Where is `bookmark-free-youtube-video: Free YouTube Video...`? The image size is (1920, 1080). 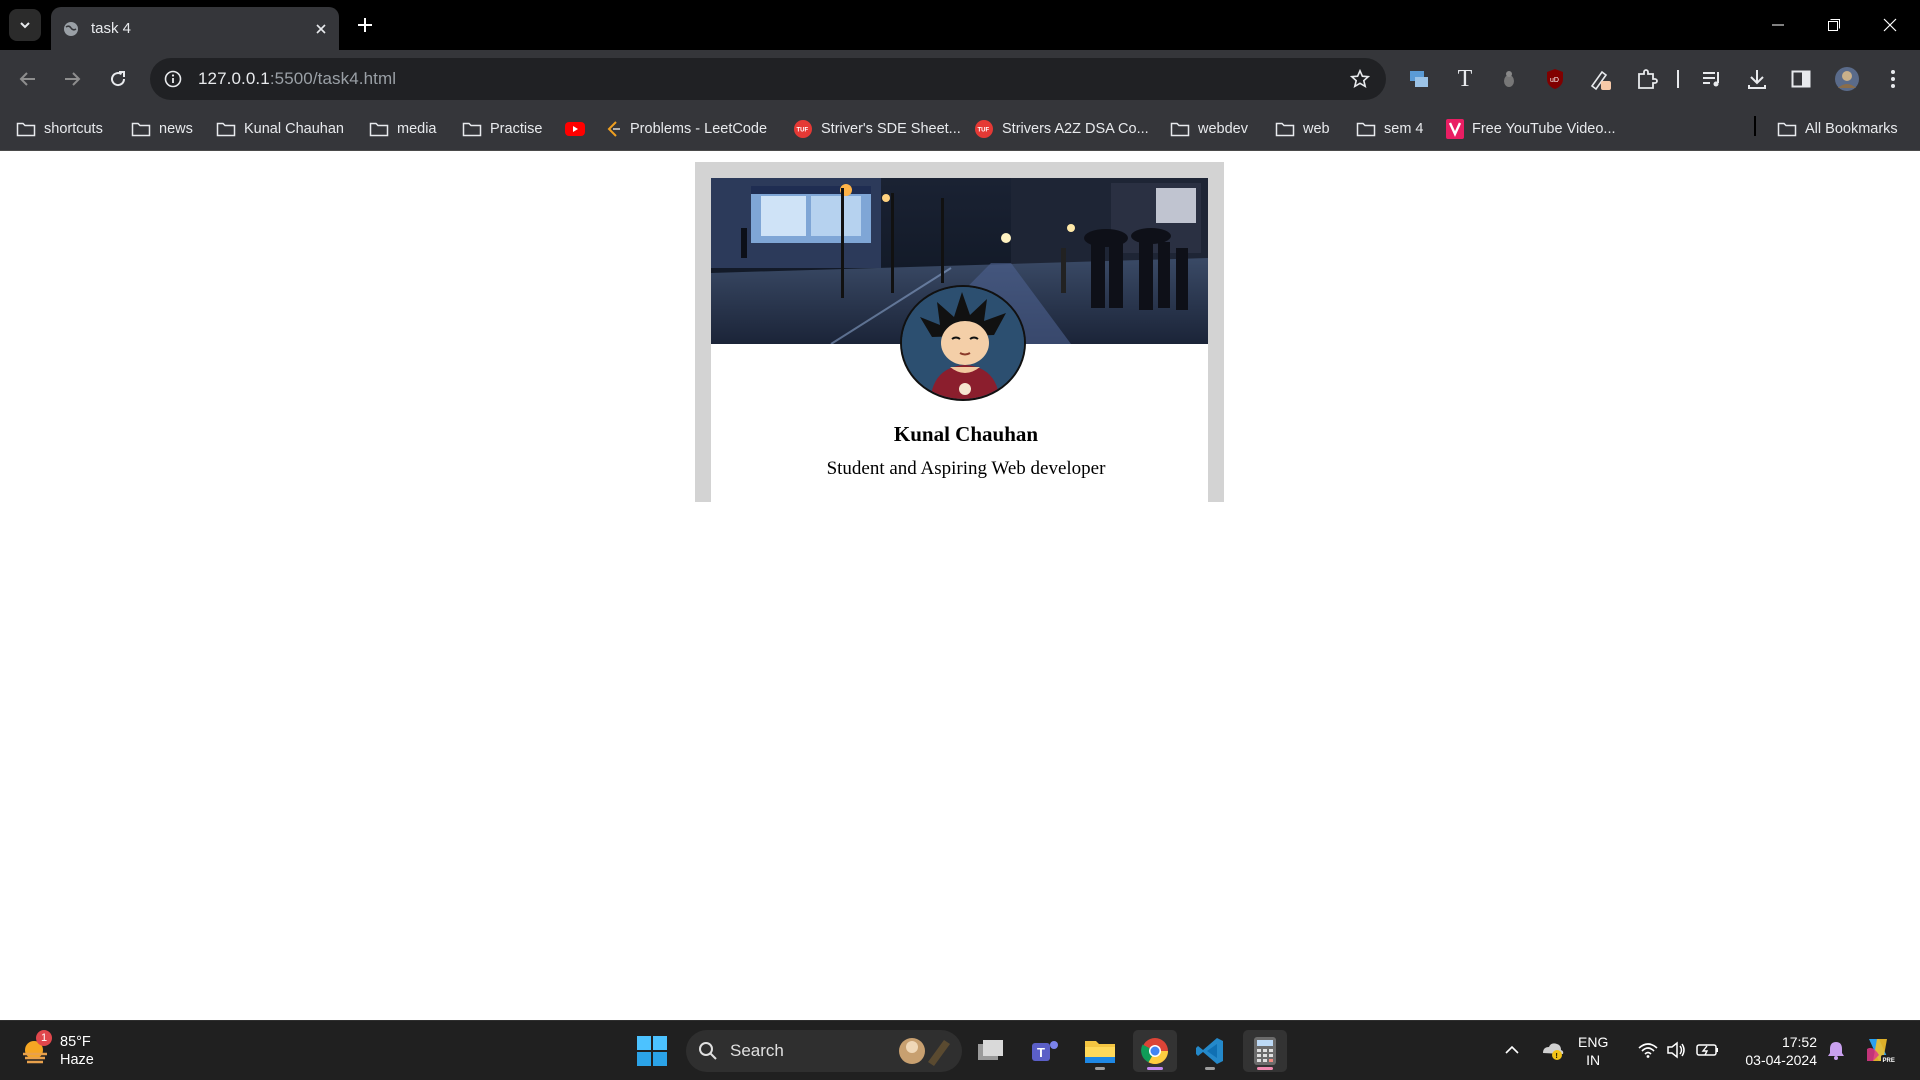 bookmark-free-youtube-video: Free YouTube Video... is located at coordinates (1531, 129).